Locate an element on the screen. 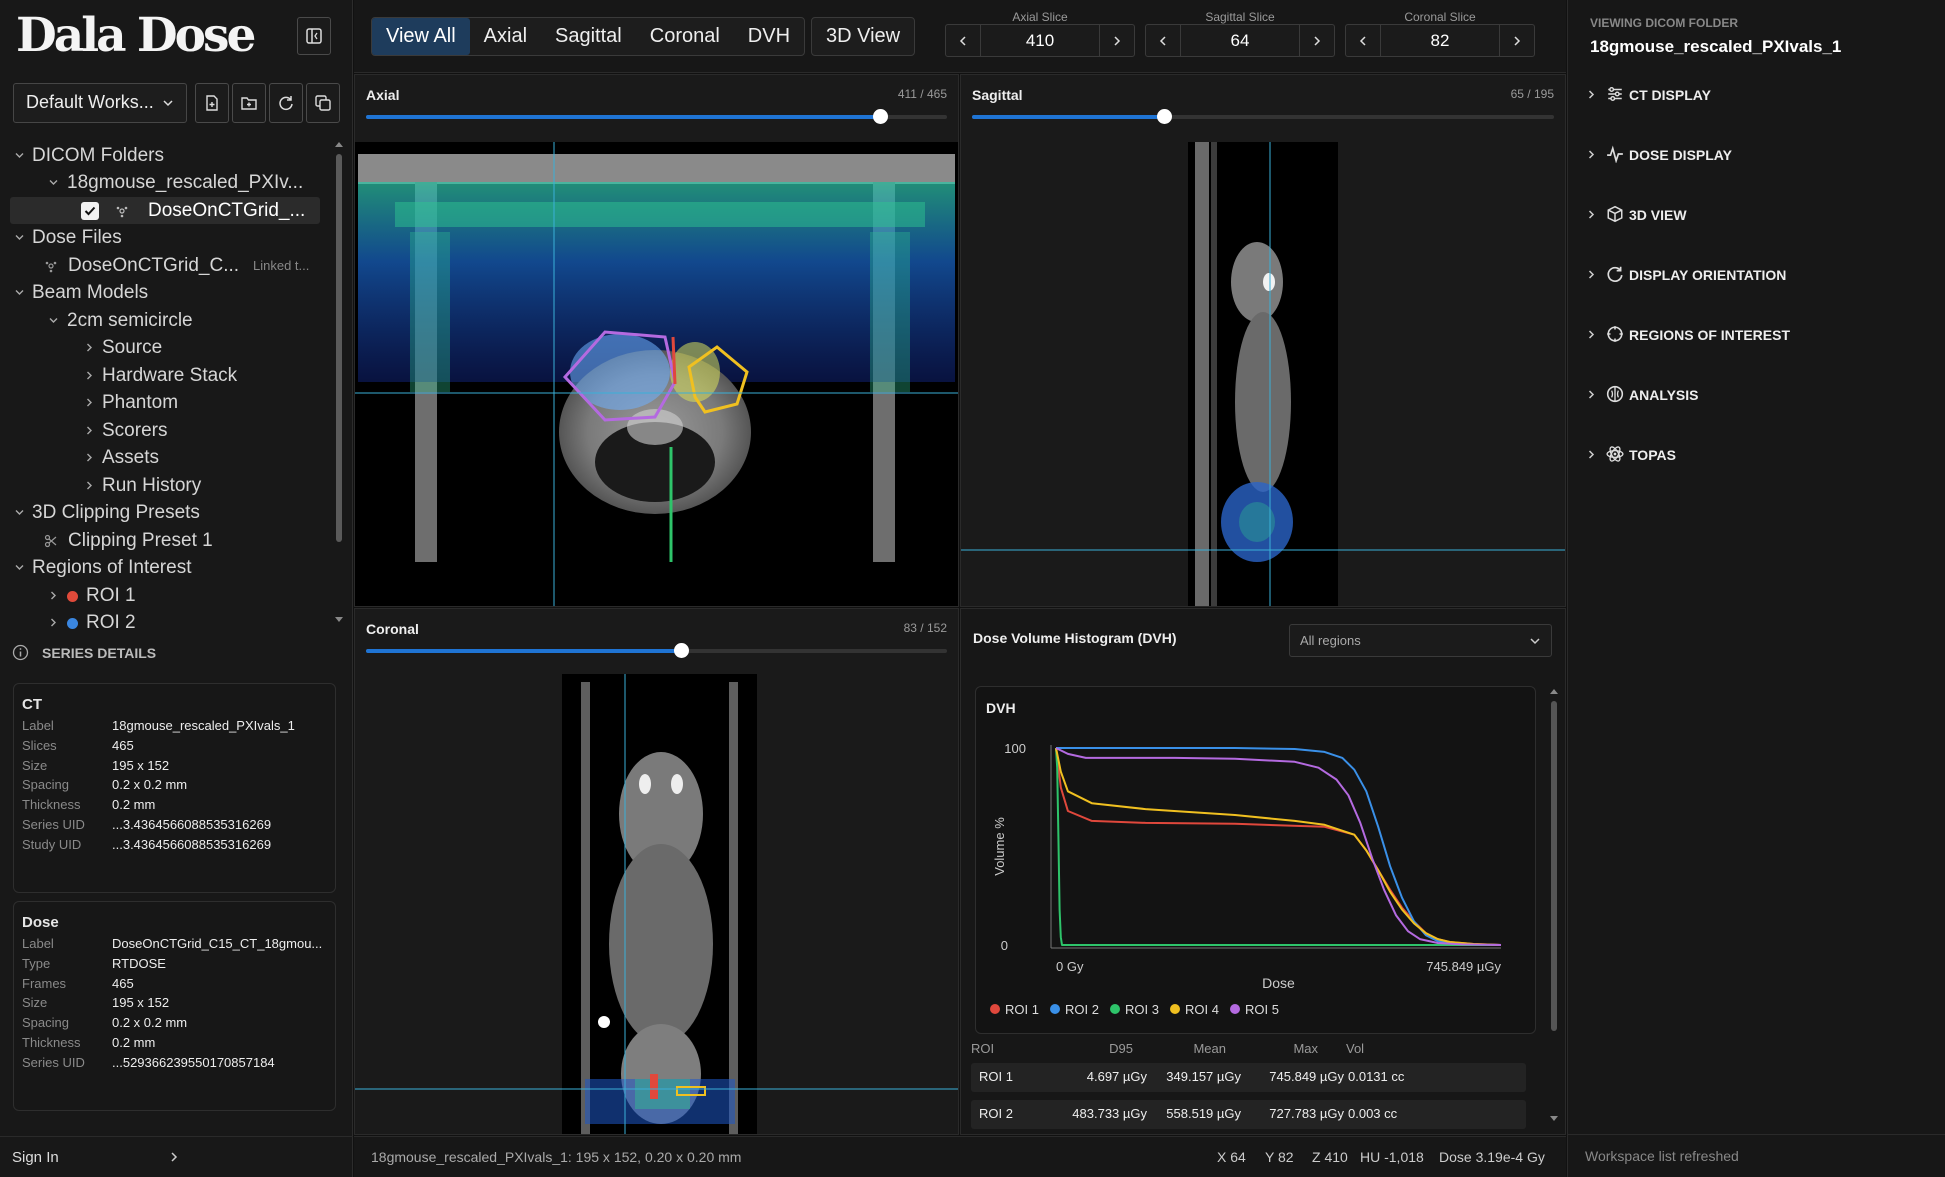 The width and height of the screenshot is (1945, 1177). legend-item: ROI 5 is located at coordinates (1254, 1009).